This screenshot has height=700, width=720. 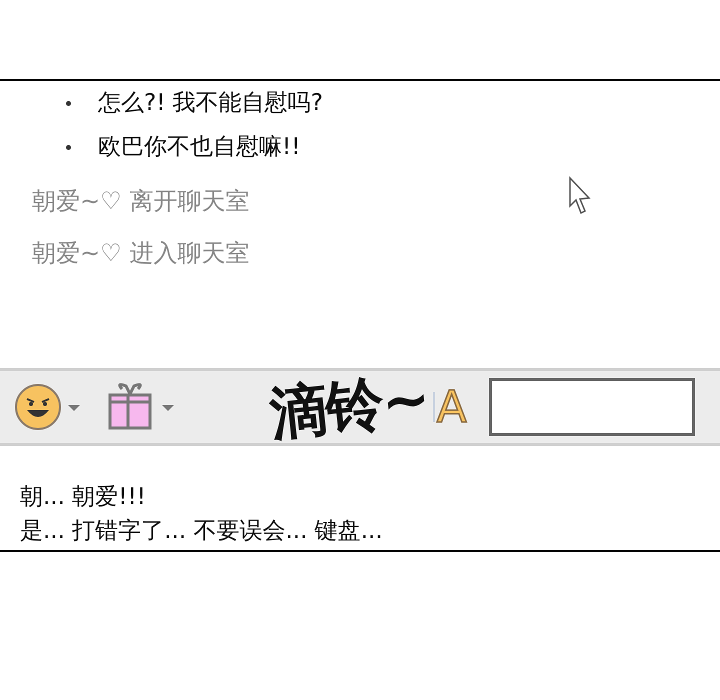 What do you see at coordinates (141, 201) in the screenshot?
I see `system-message: 朝爱~♡ 离开聊天室` at bounding box center [141, 201].